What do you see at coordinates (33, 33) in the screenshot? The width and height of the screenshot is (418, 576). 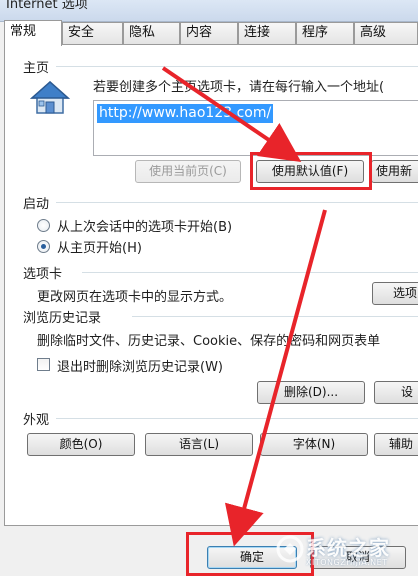 I see `tab-general: 常规` at bounding box center [33, 33].